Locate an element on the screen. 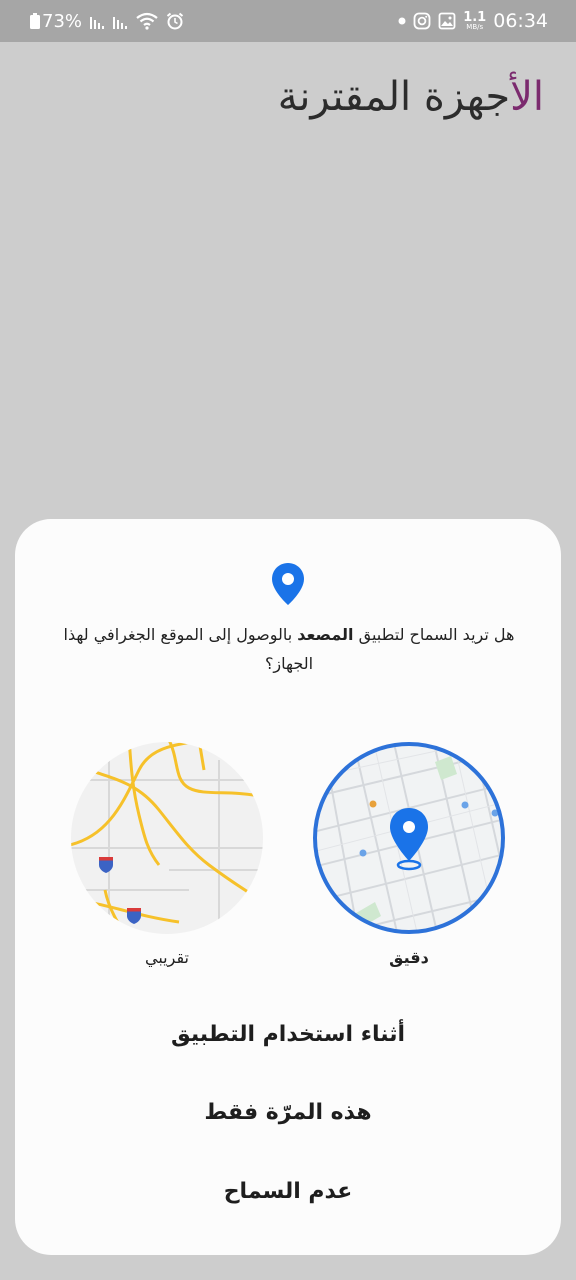 The width and height of the screenshot is (576, 1280). status-bar-right: 1.1 MB/s 06:34 is located at coordinates (473, 21).